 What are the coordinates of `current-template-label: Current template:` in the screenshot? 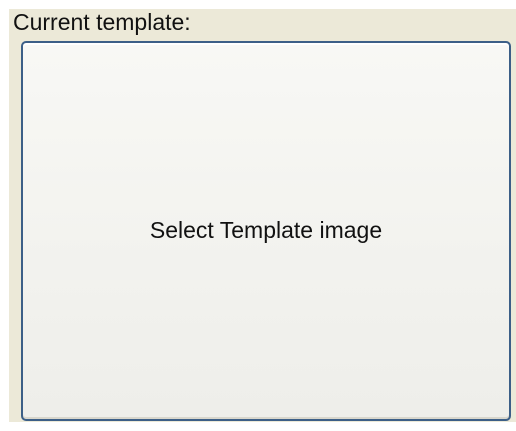 It's located at (102, 22).